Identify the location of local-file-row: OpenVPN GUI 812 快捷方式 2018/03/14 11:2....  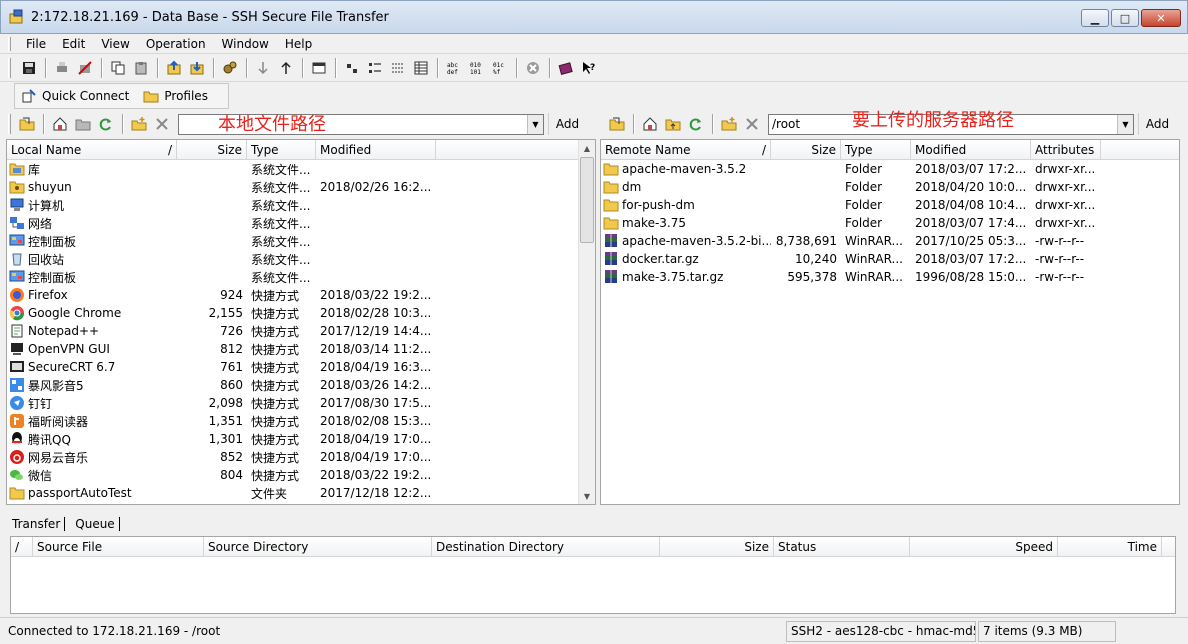
(301, 349).